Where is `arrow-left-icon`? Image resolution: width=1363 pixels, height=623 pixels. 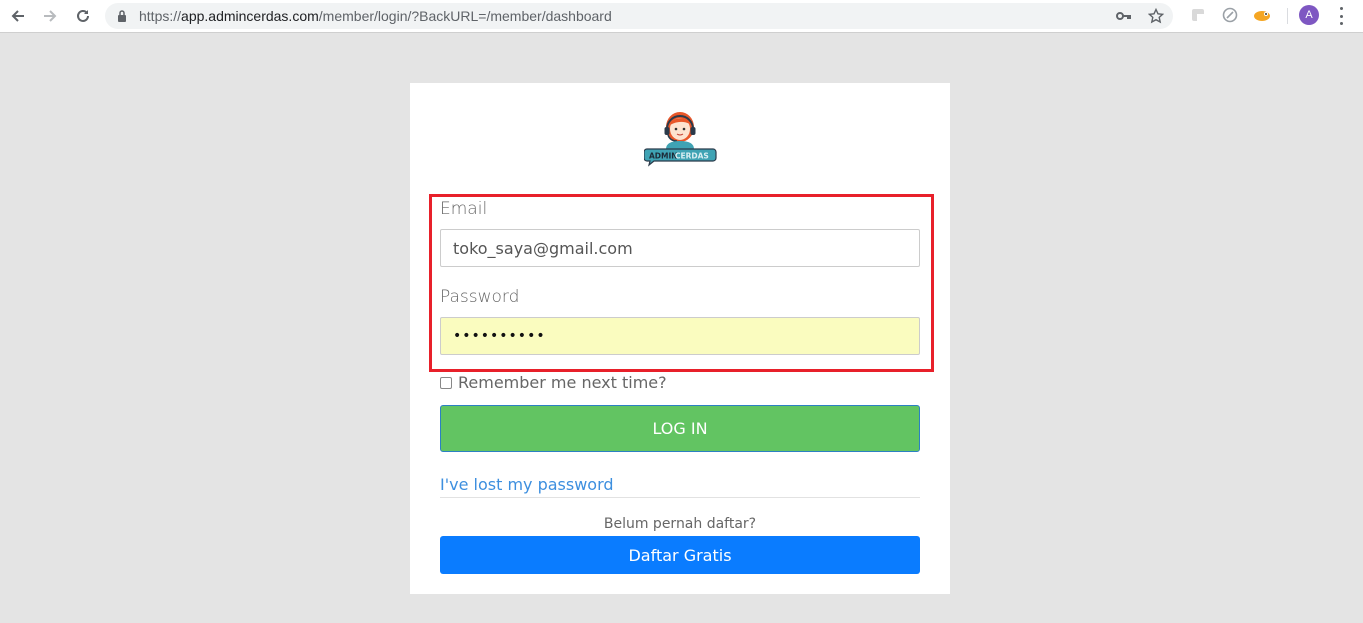
arrow-left-icon is located at coordinates (17, 16).